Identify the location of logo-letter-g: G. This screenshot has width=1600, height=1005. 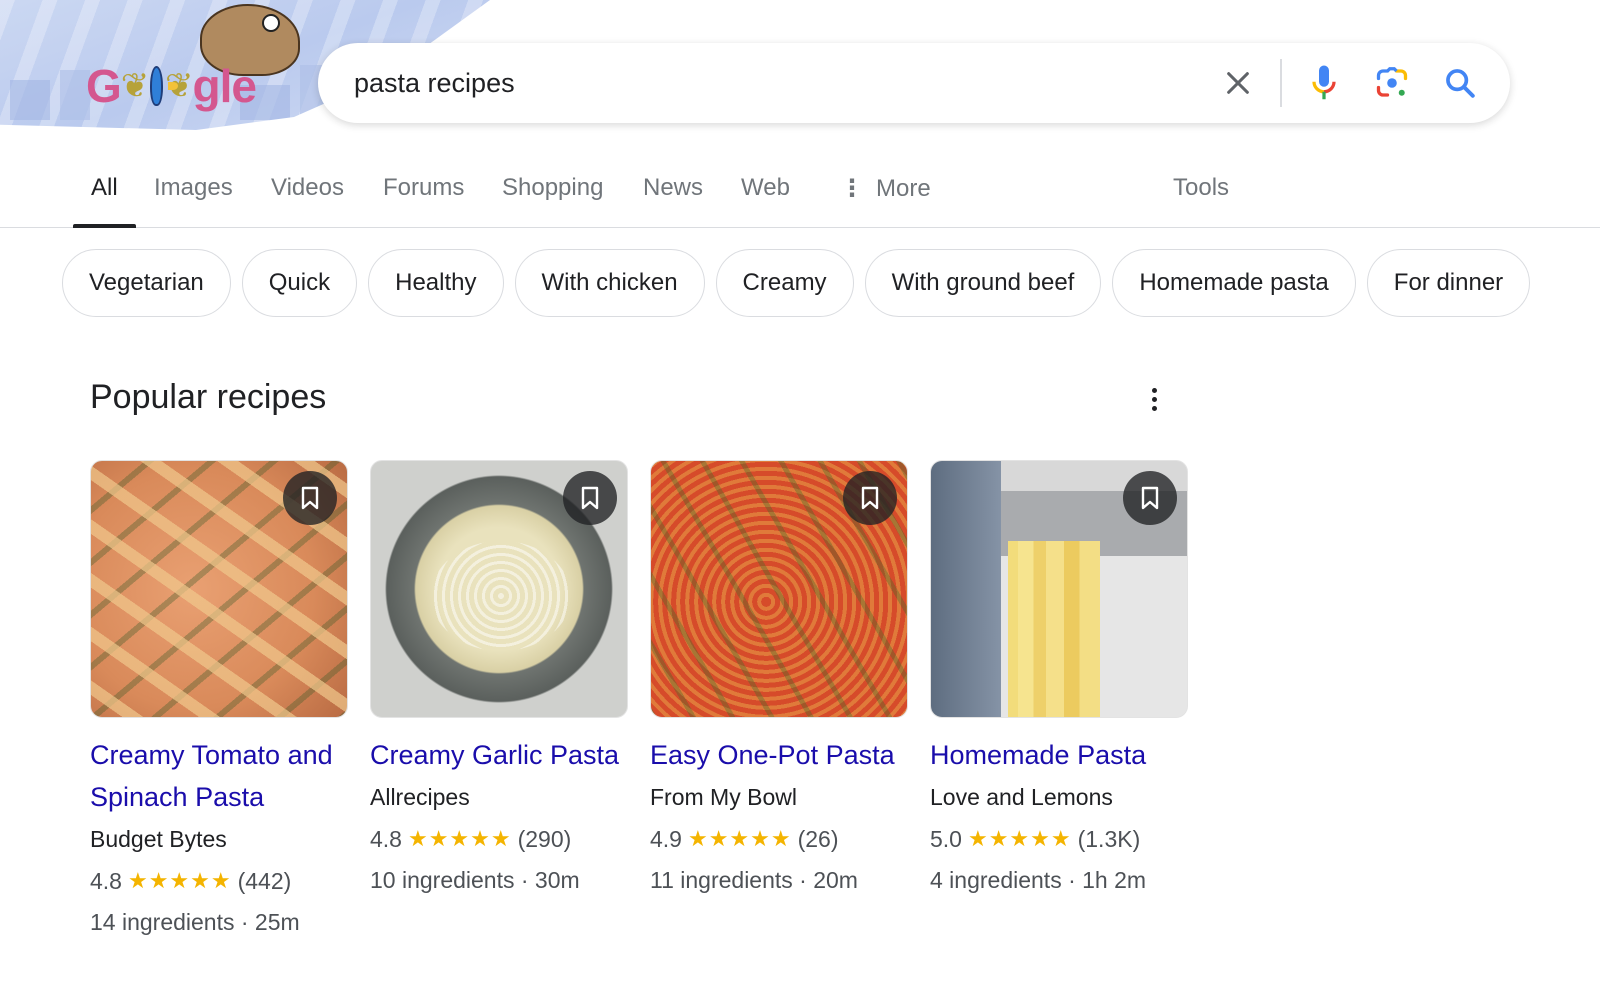
(104, 86).